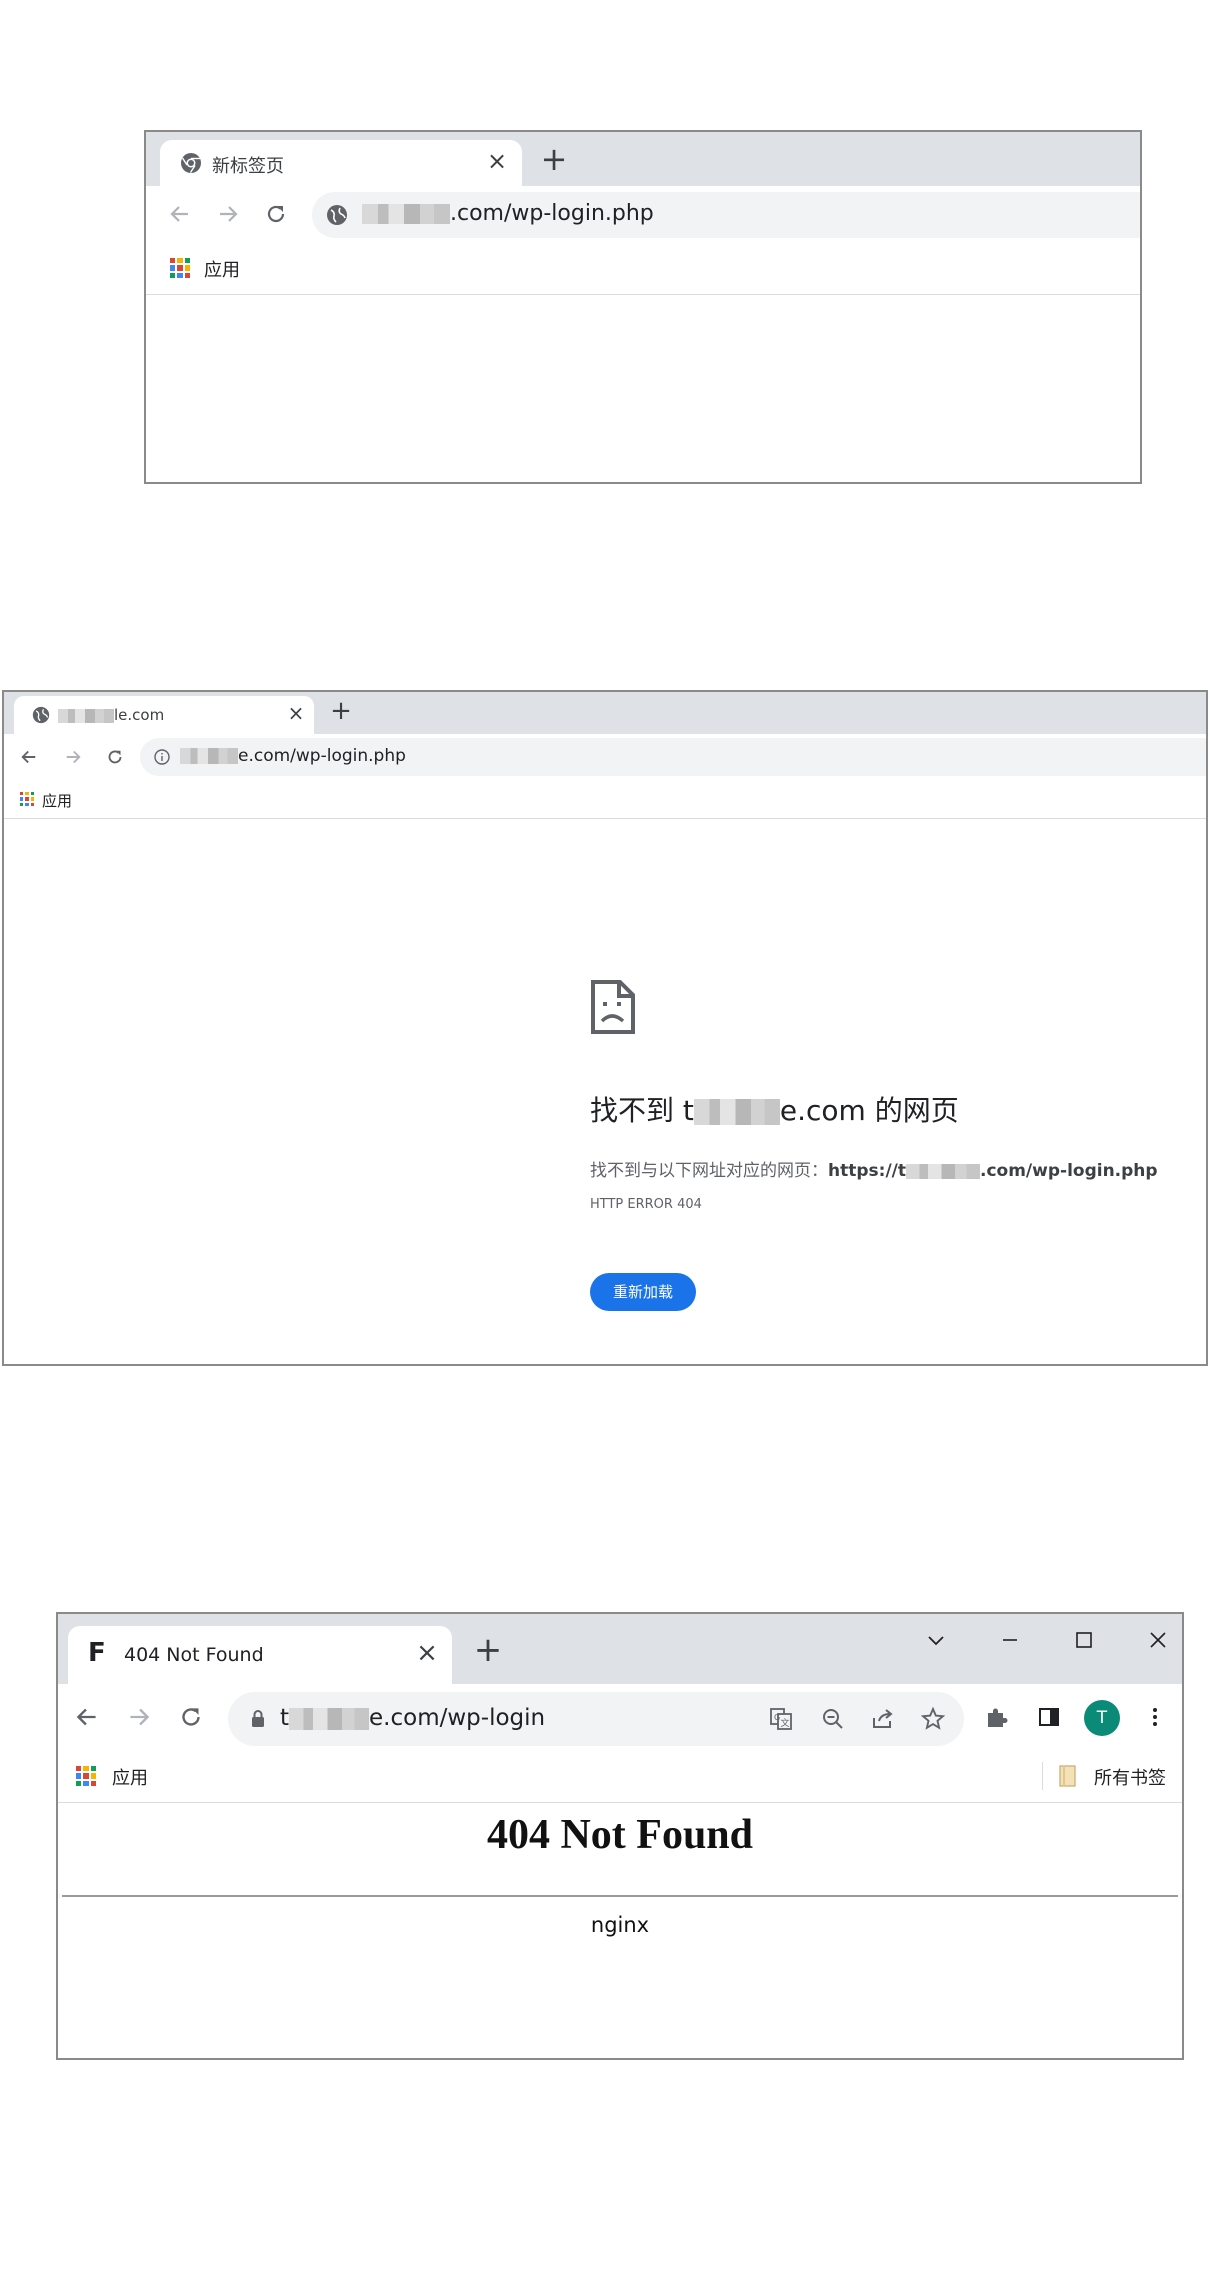 The width and height of the screenshot is (1210, 2287). I want to click on url-text: .com/wp-login.php, so click(508, 213).